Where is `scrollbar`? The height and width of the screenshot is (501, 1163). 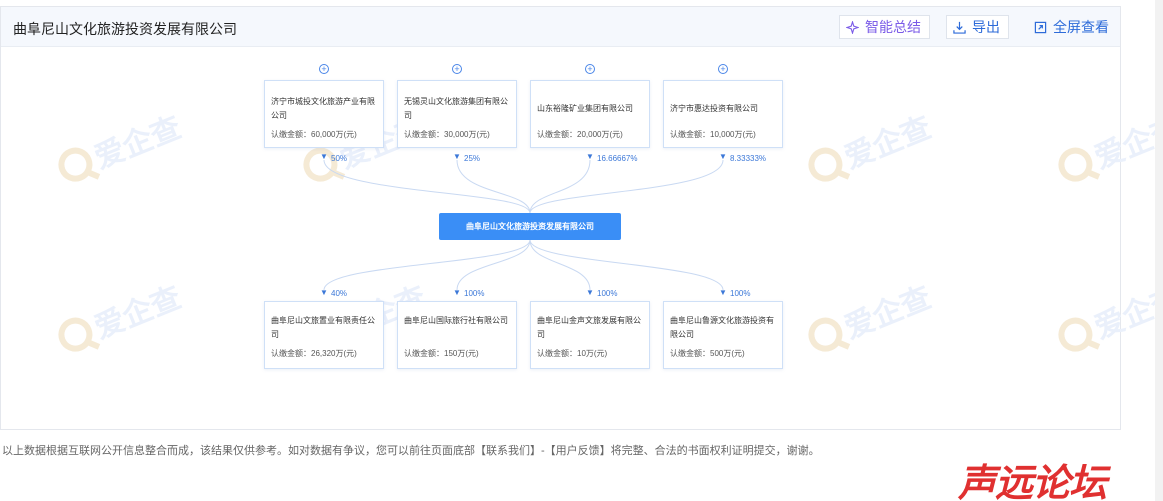
scrollbar is located at coordinates (1159, 250).